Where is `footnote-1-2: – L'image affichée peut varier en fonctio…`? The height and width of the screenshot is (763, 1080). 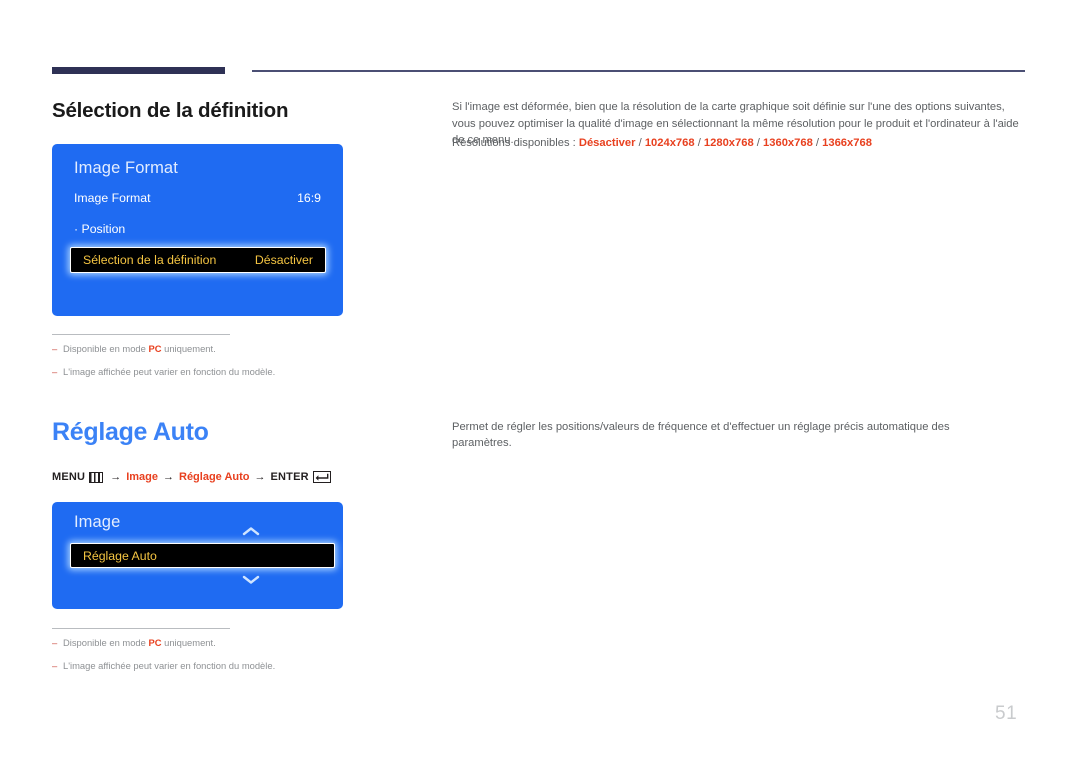
footnote-1-2: – L'image affichée peut varier en fonctio… is located at coordinates (163, 371).